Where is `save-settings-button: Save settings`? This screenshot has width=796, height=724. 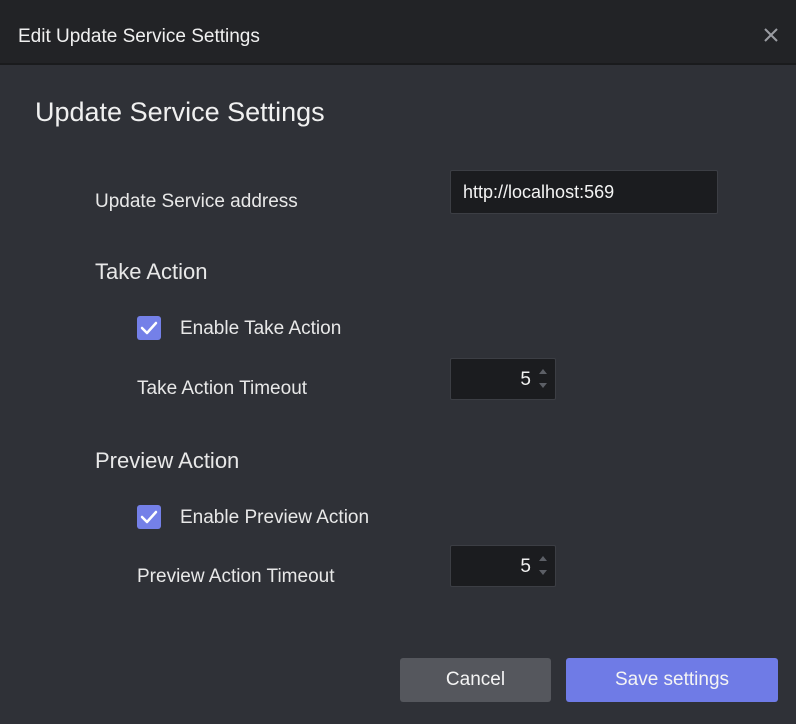
save-settings-button: Save settings is located at coordinates (672, 680).